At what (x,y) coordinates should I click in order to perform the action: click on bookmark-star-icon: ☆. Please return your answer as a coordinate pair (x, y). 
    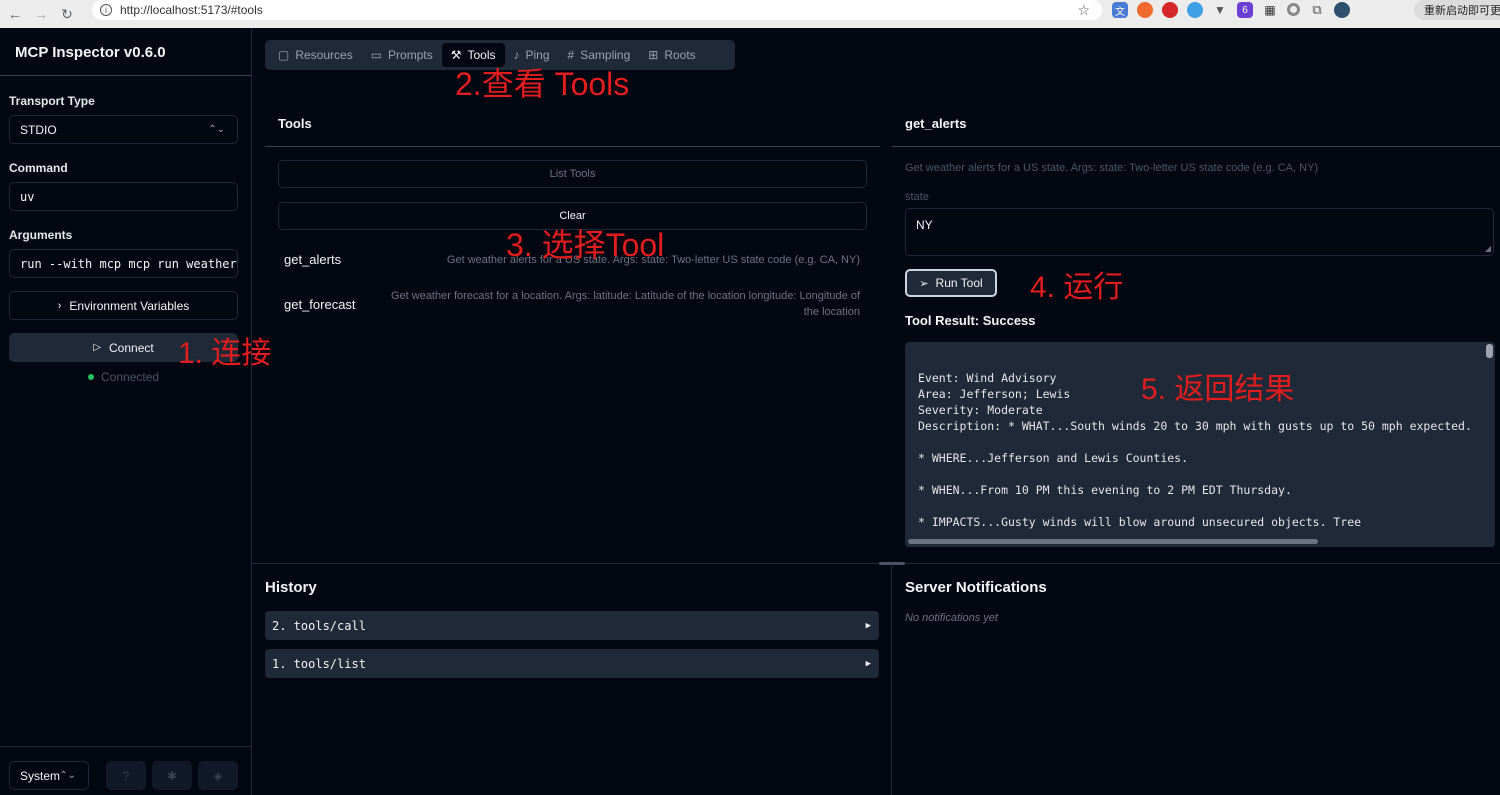
    Looking at the image, I should click on (1083, 10).